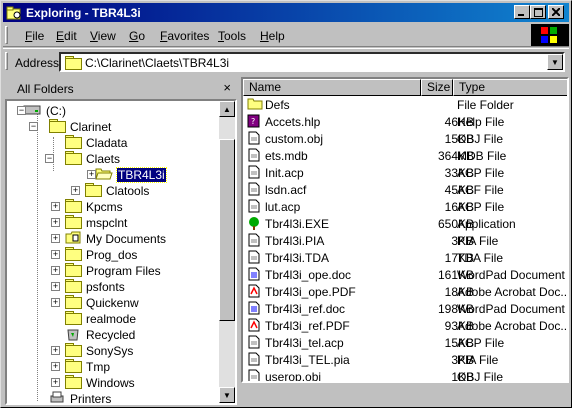 The height and width of the screenshot is (408, 572). I want to click on file-row: Tbr4l3i.EXE 650KB Application, so click(405, 223).